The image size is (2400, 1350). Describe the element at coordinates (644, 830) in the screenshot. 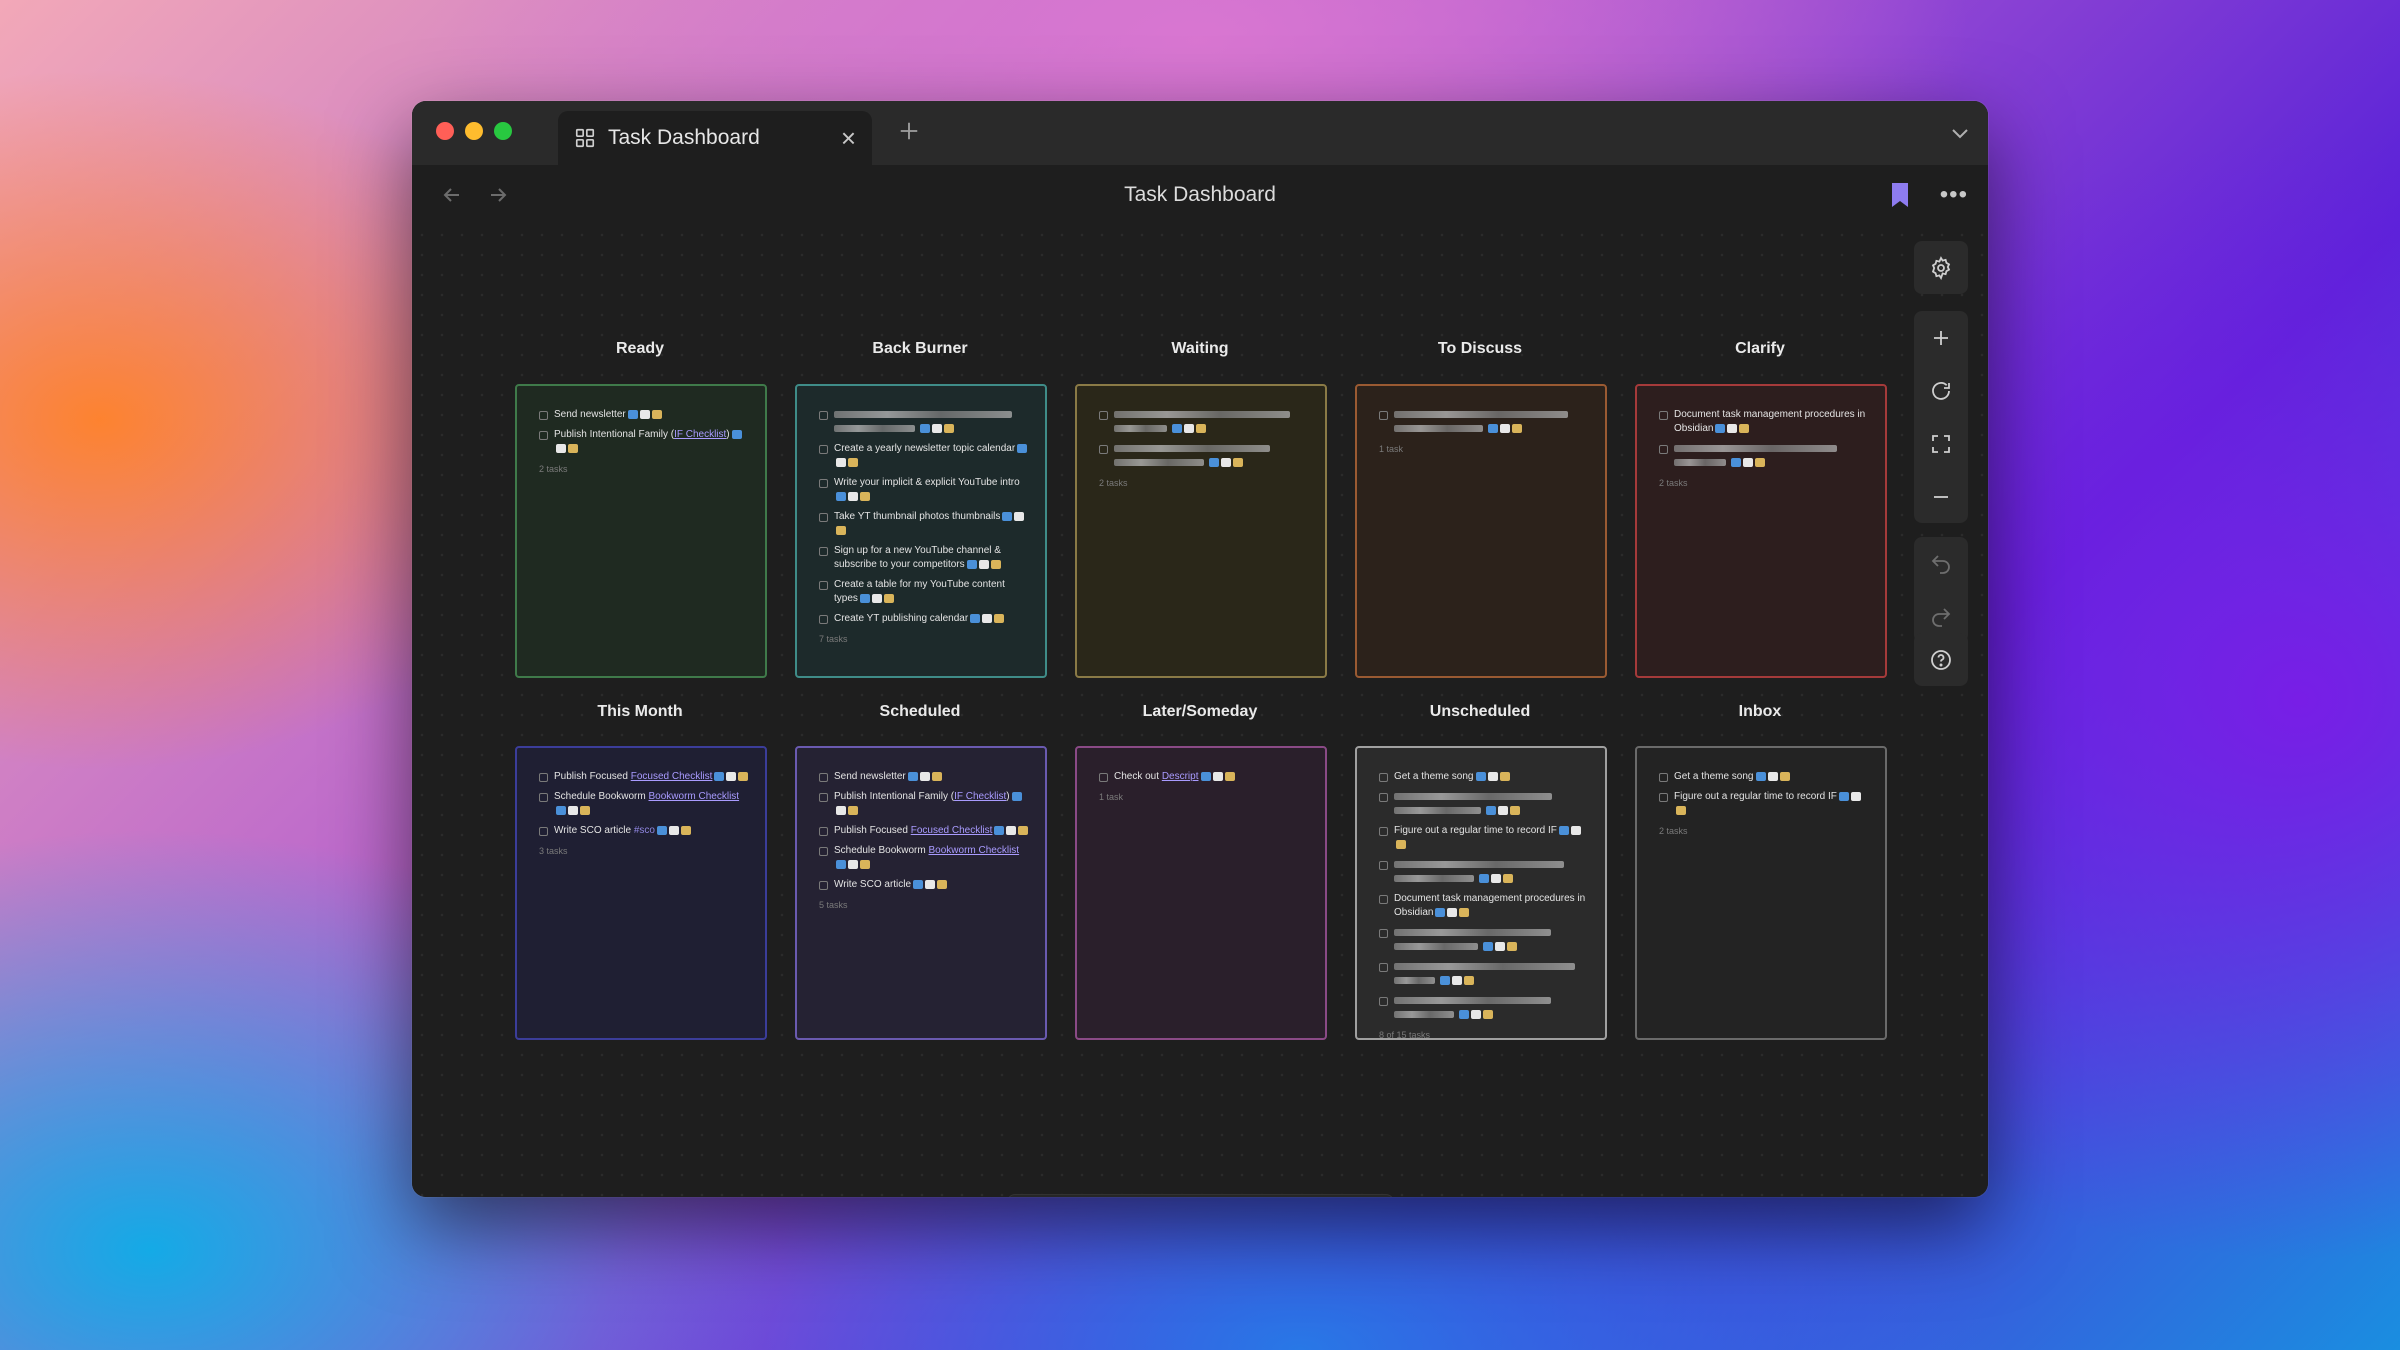

I see `task-tag: #sco` at that location.